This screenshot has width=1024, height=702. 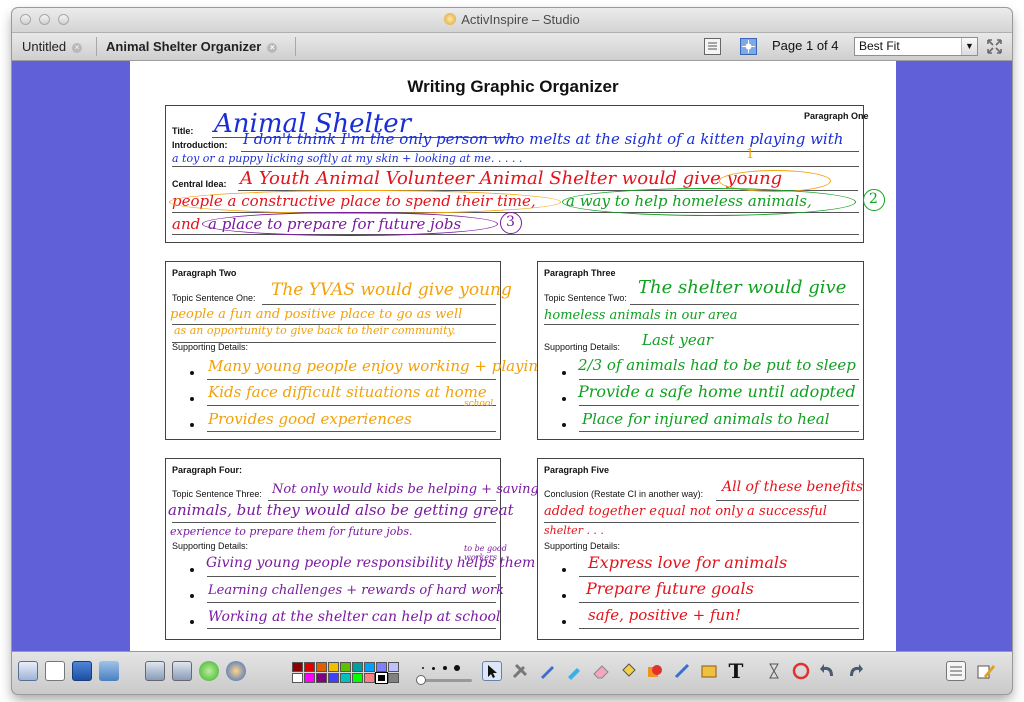 I want to click on edit-profile-icon, so click(x=986, y=671).